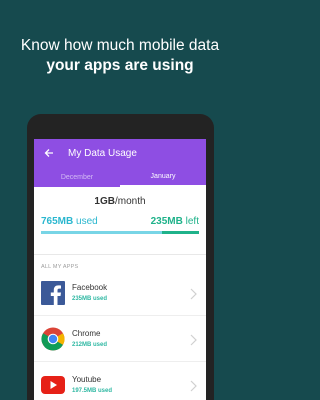  I want to click on app-text: Chrome 212MB used, so click(89, 338).